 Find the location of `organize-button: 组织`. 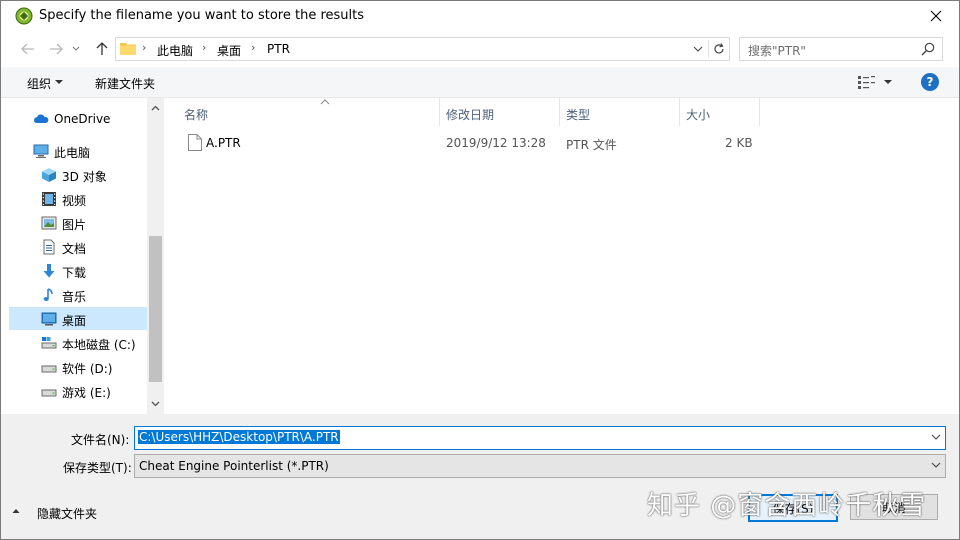

organize-button: 组织 is located at coordinates (39, 83).